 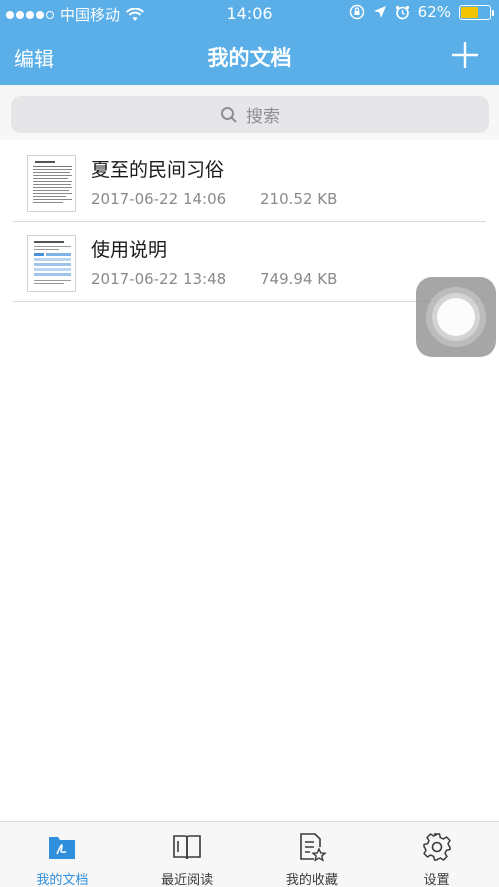 I want to click on assistive-touch-button, so click(x=456, y=317).